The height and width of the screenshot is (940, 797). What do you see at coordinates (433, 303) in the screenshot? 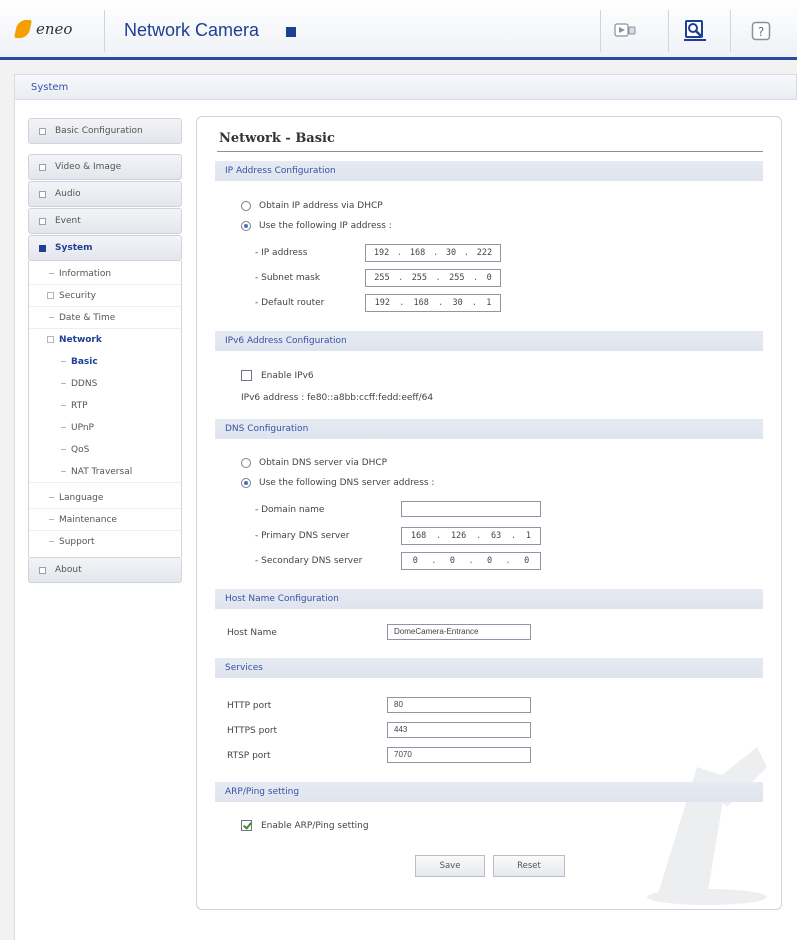
I see `default-router-input: 192. 168. 30. 1` at bounding box center [433, 303].